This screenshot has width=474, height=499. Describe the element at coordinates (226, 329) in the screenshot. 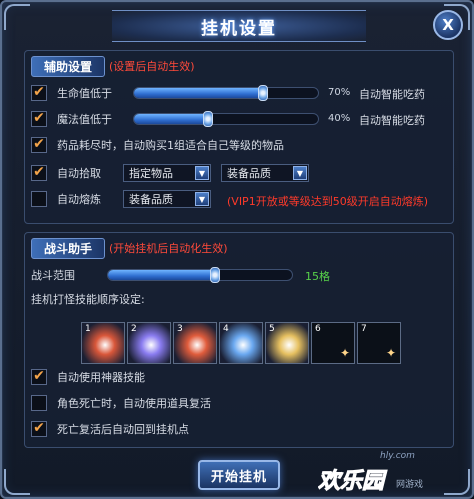

I see `skill-slot-number: 4` at that location.